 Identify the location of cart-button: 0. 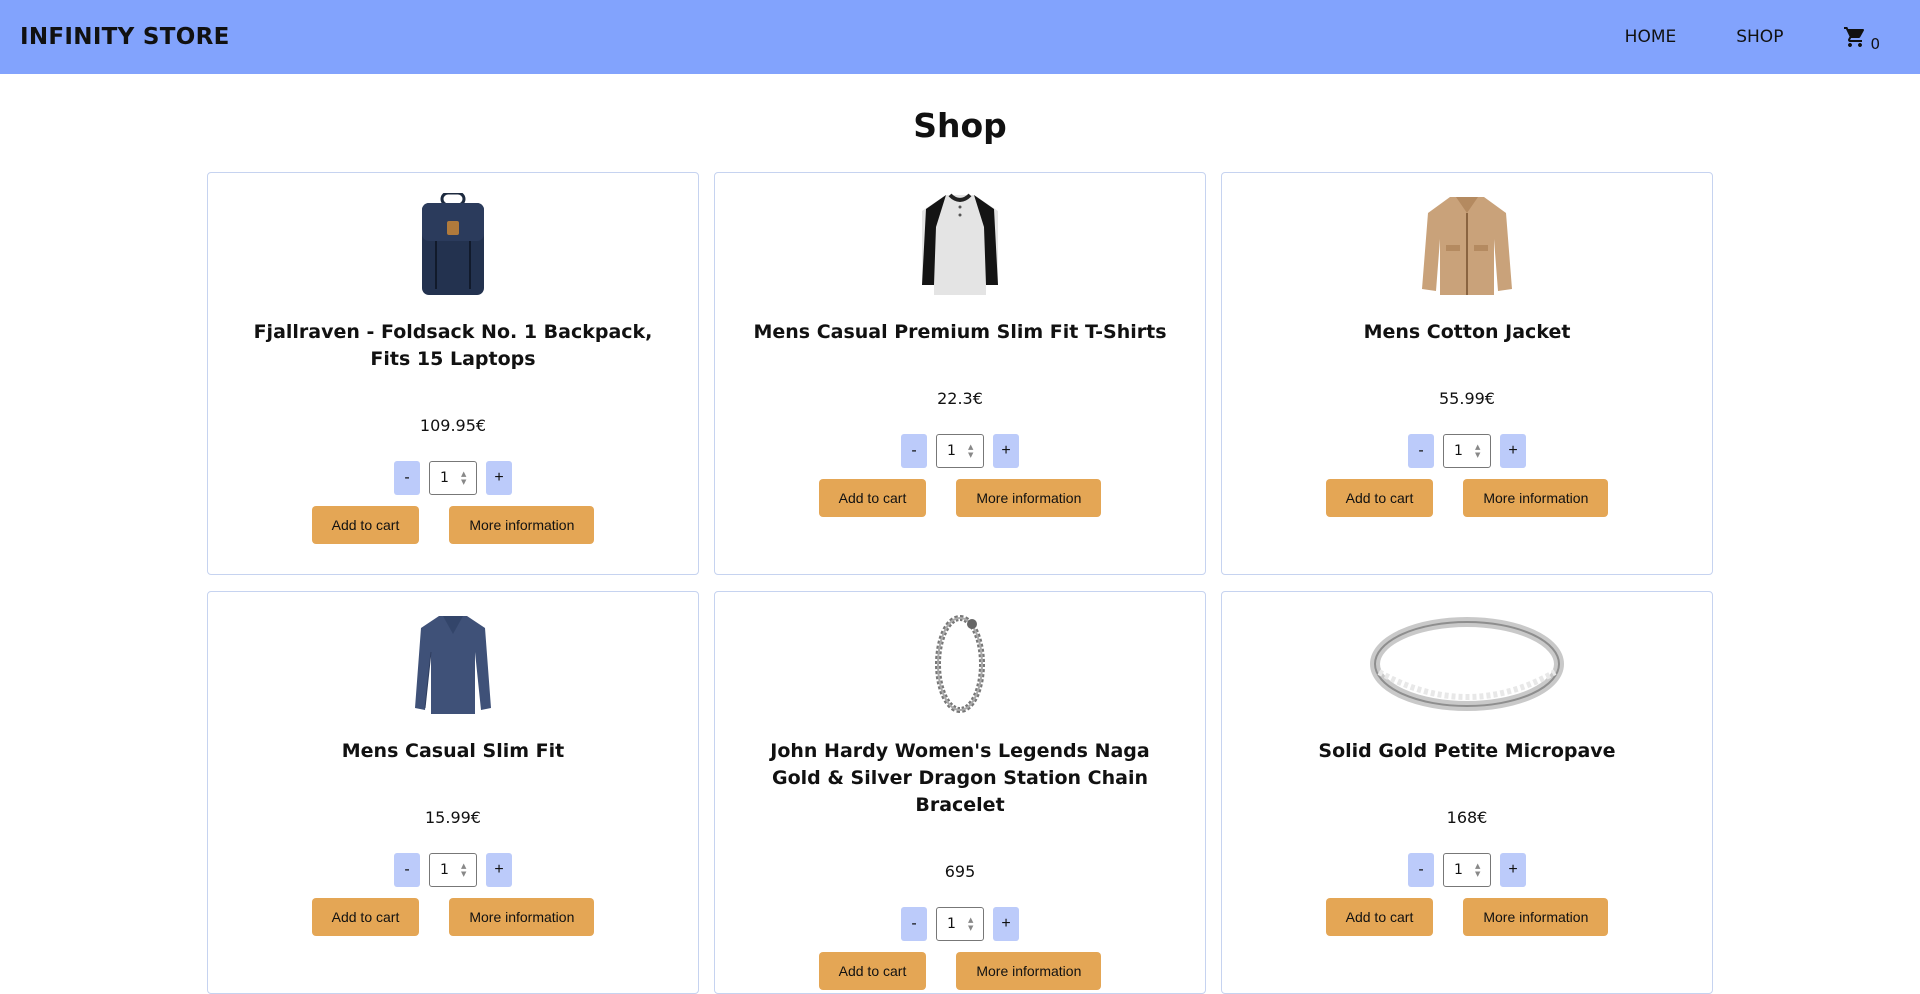
(1861, 39).